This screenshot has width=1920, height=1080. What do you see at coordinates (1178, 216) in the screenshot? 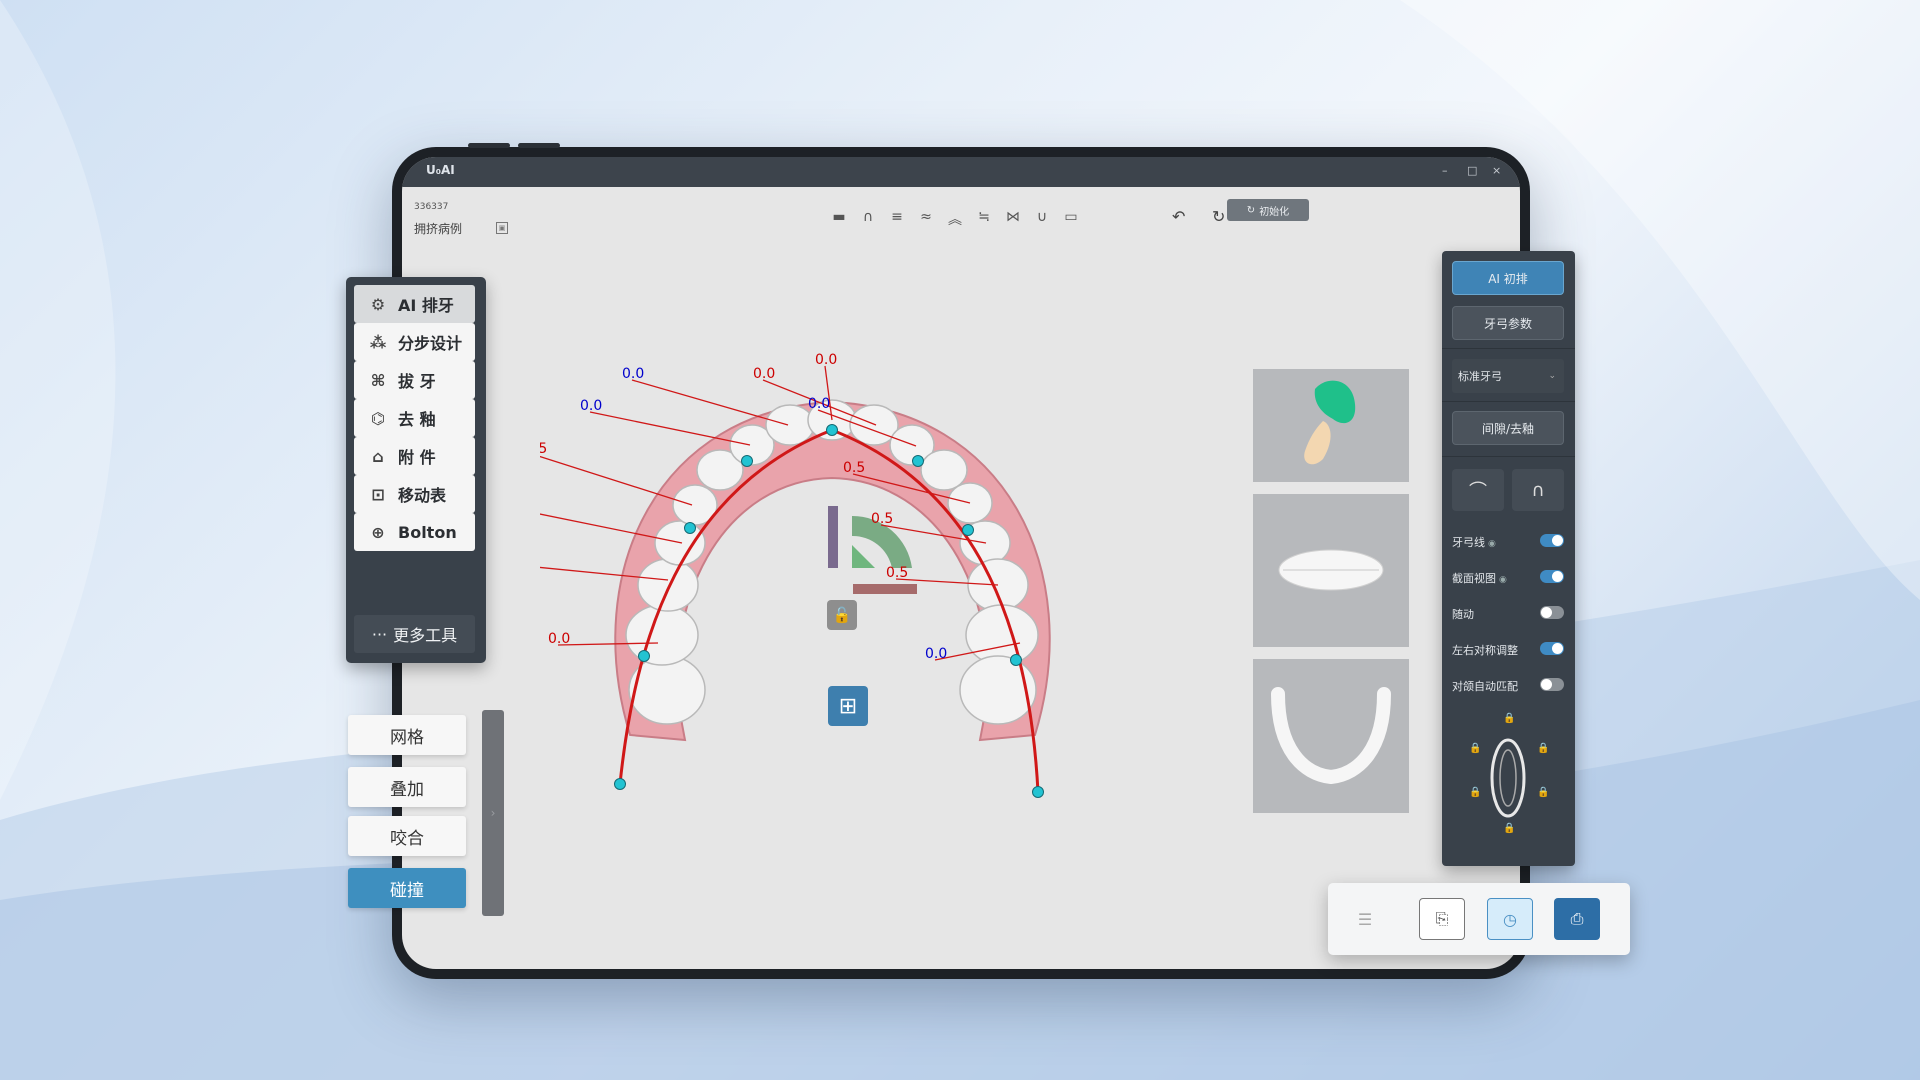
I see `undo-icon: ↶` at bounding box center [1178, 216].